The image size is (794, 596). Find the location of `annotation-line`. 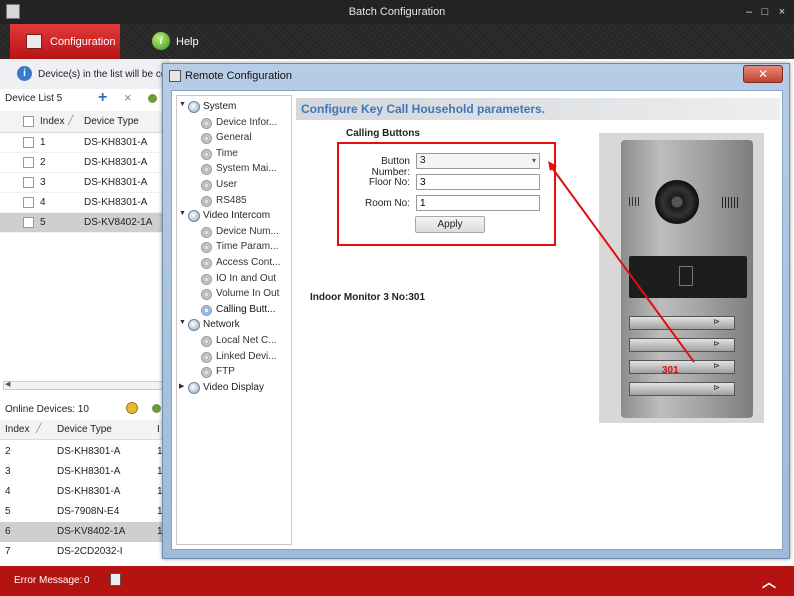

annotation-line is located at coordinates (622, 263).